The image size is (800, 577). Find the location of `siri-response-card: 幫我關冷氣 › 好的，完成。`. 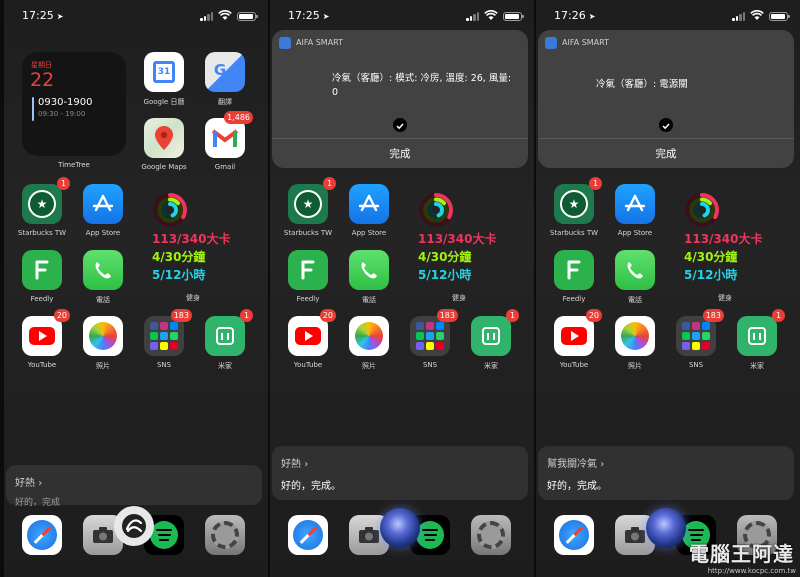

siri-response-card: 幫我關冷氣 › 好的，完成。 is located at coordinates (666, 473).